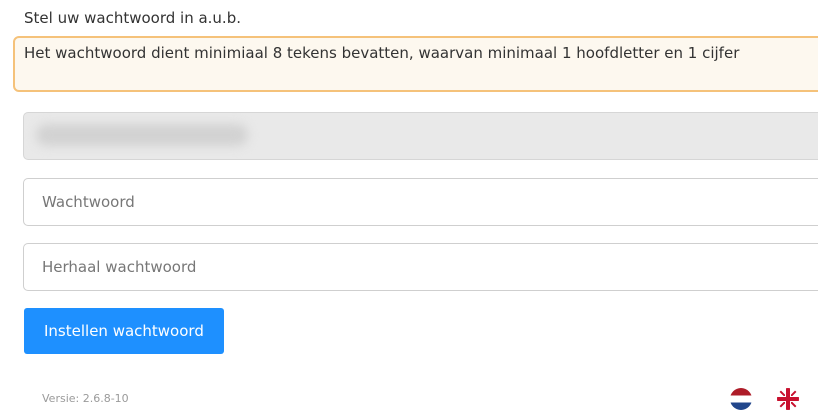  What do you see at coordinates (788, 399) in the screenshot?
I see `uk-flag-icon` at bounding box center [788, 399].